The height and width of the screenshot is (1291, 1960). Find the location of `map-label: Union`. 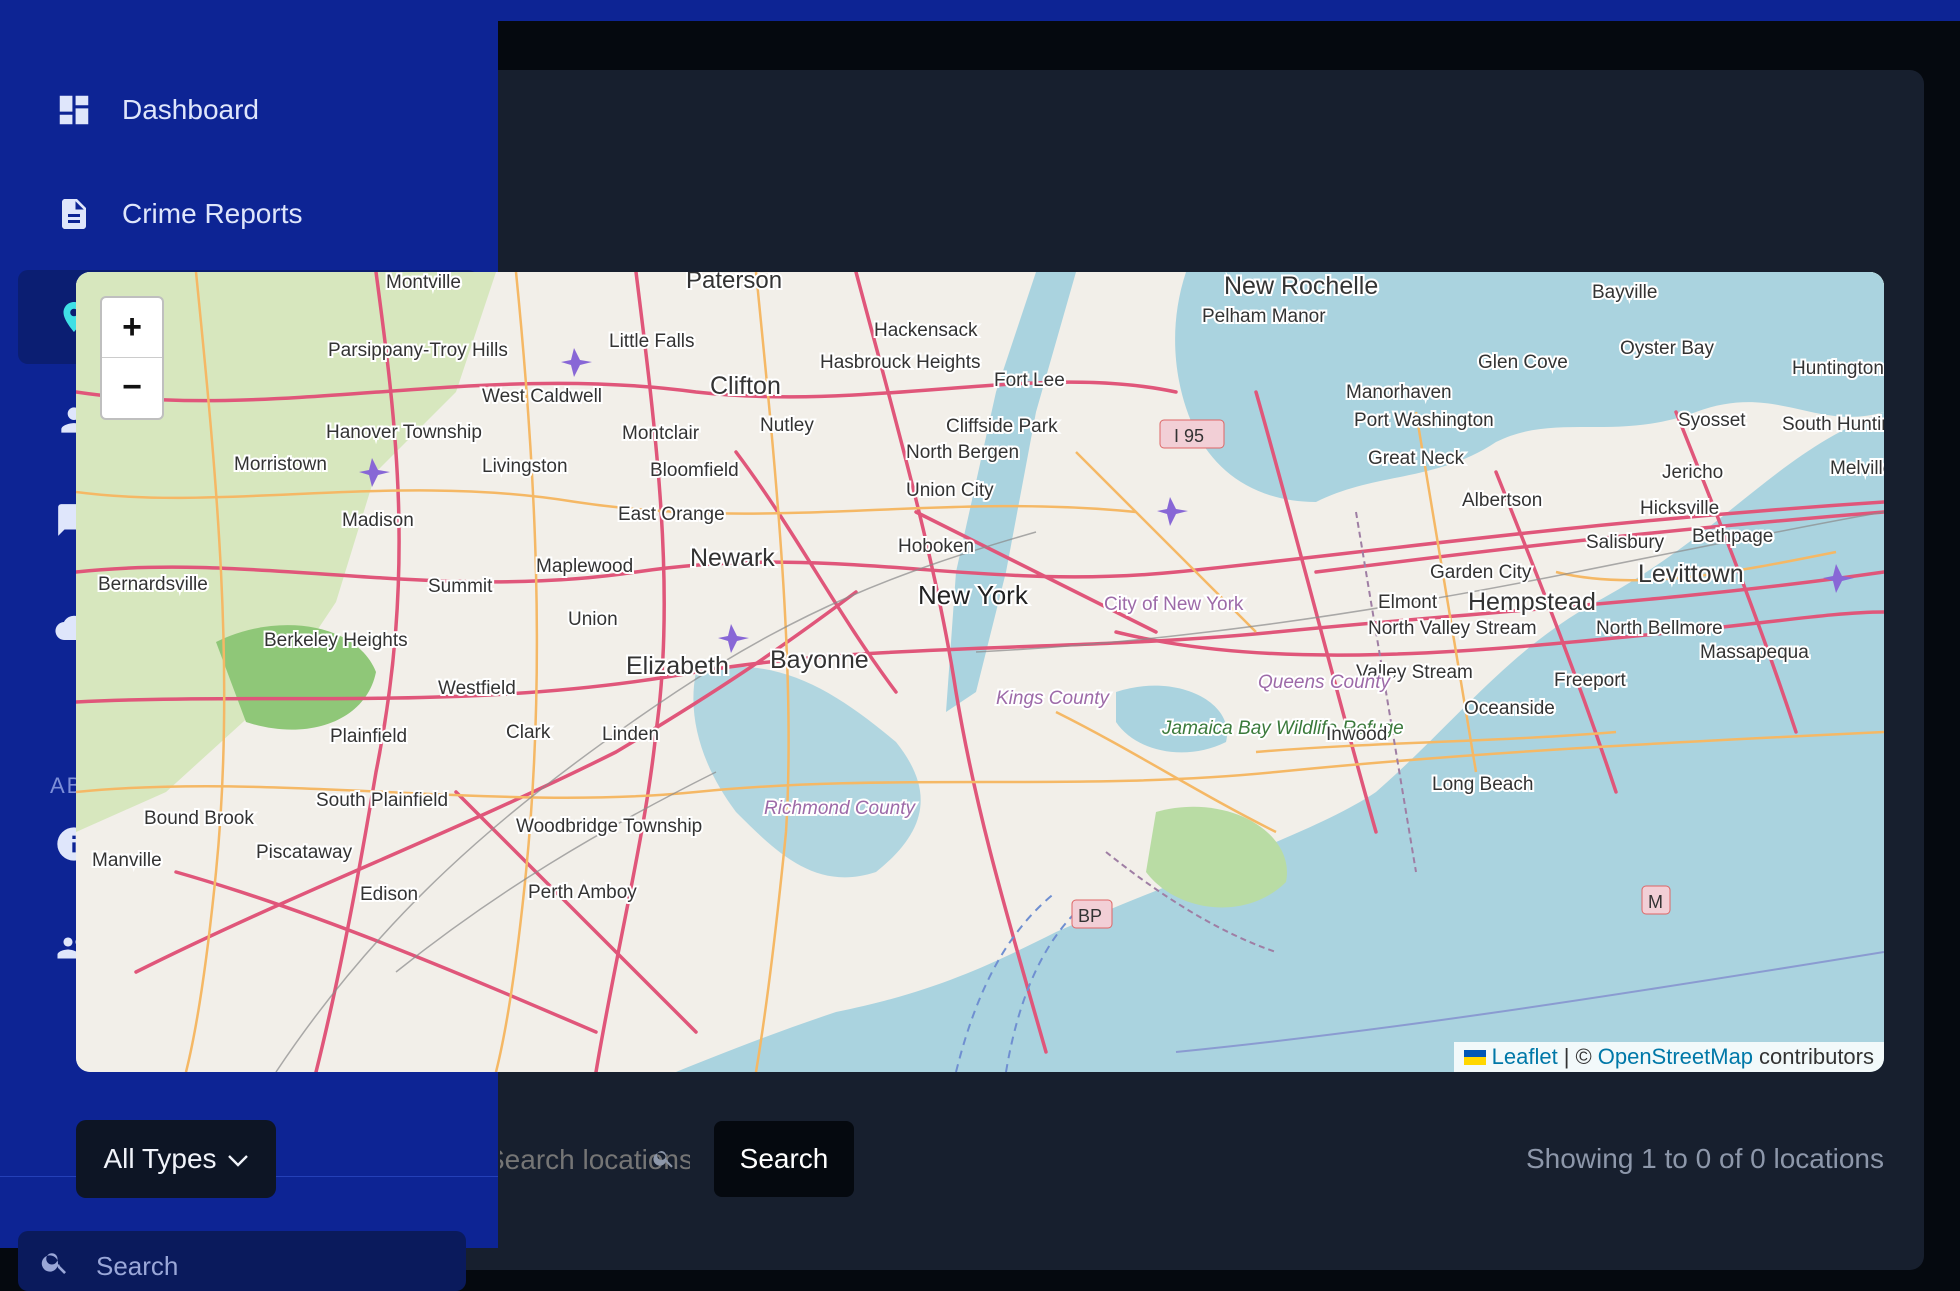

map-label: Union is located at coordinates (593, 619).